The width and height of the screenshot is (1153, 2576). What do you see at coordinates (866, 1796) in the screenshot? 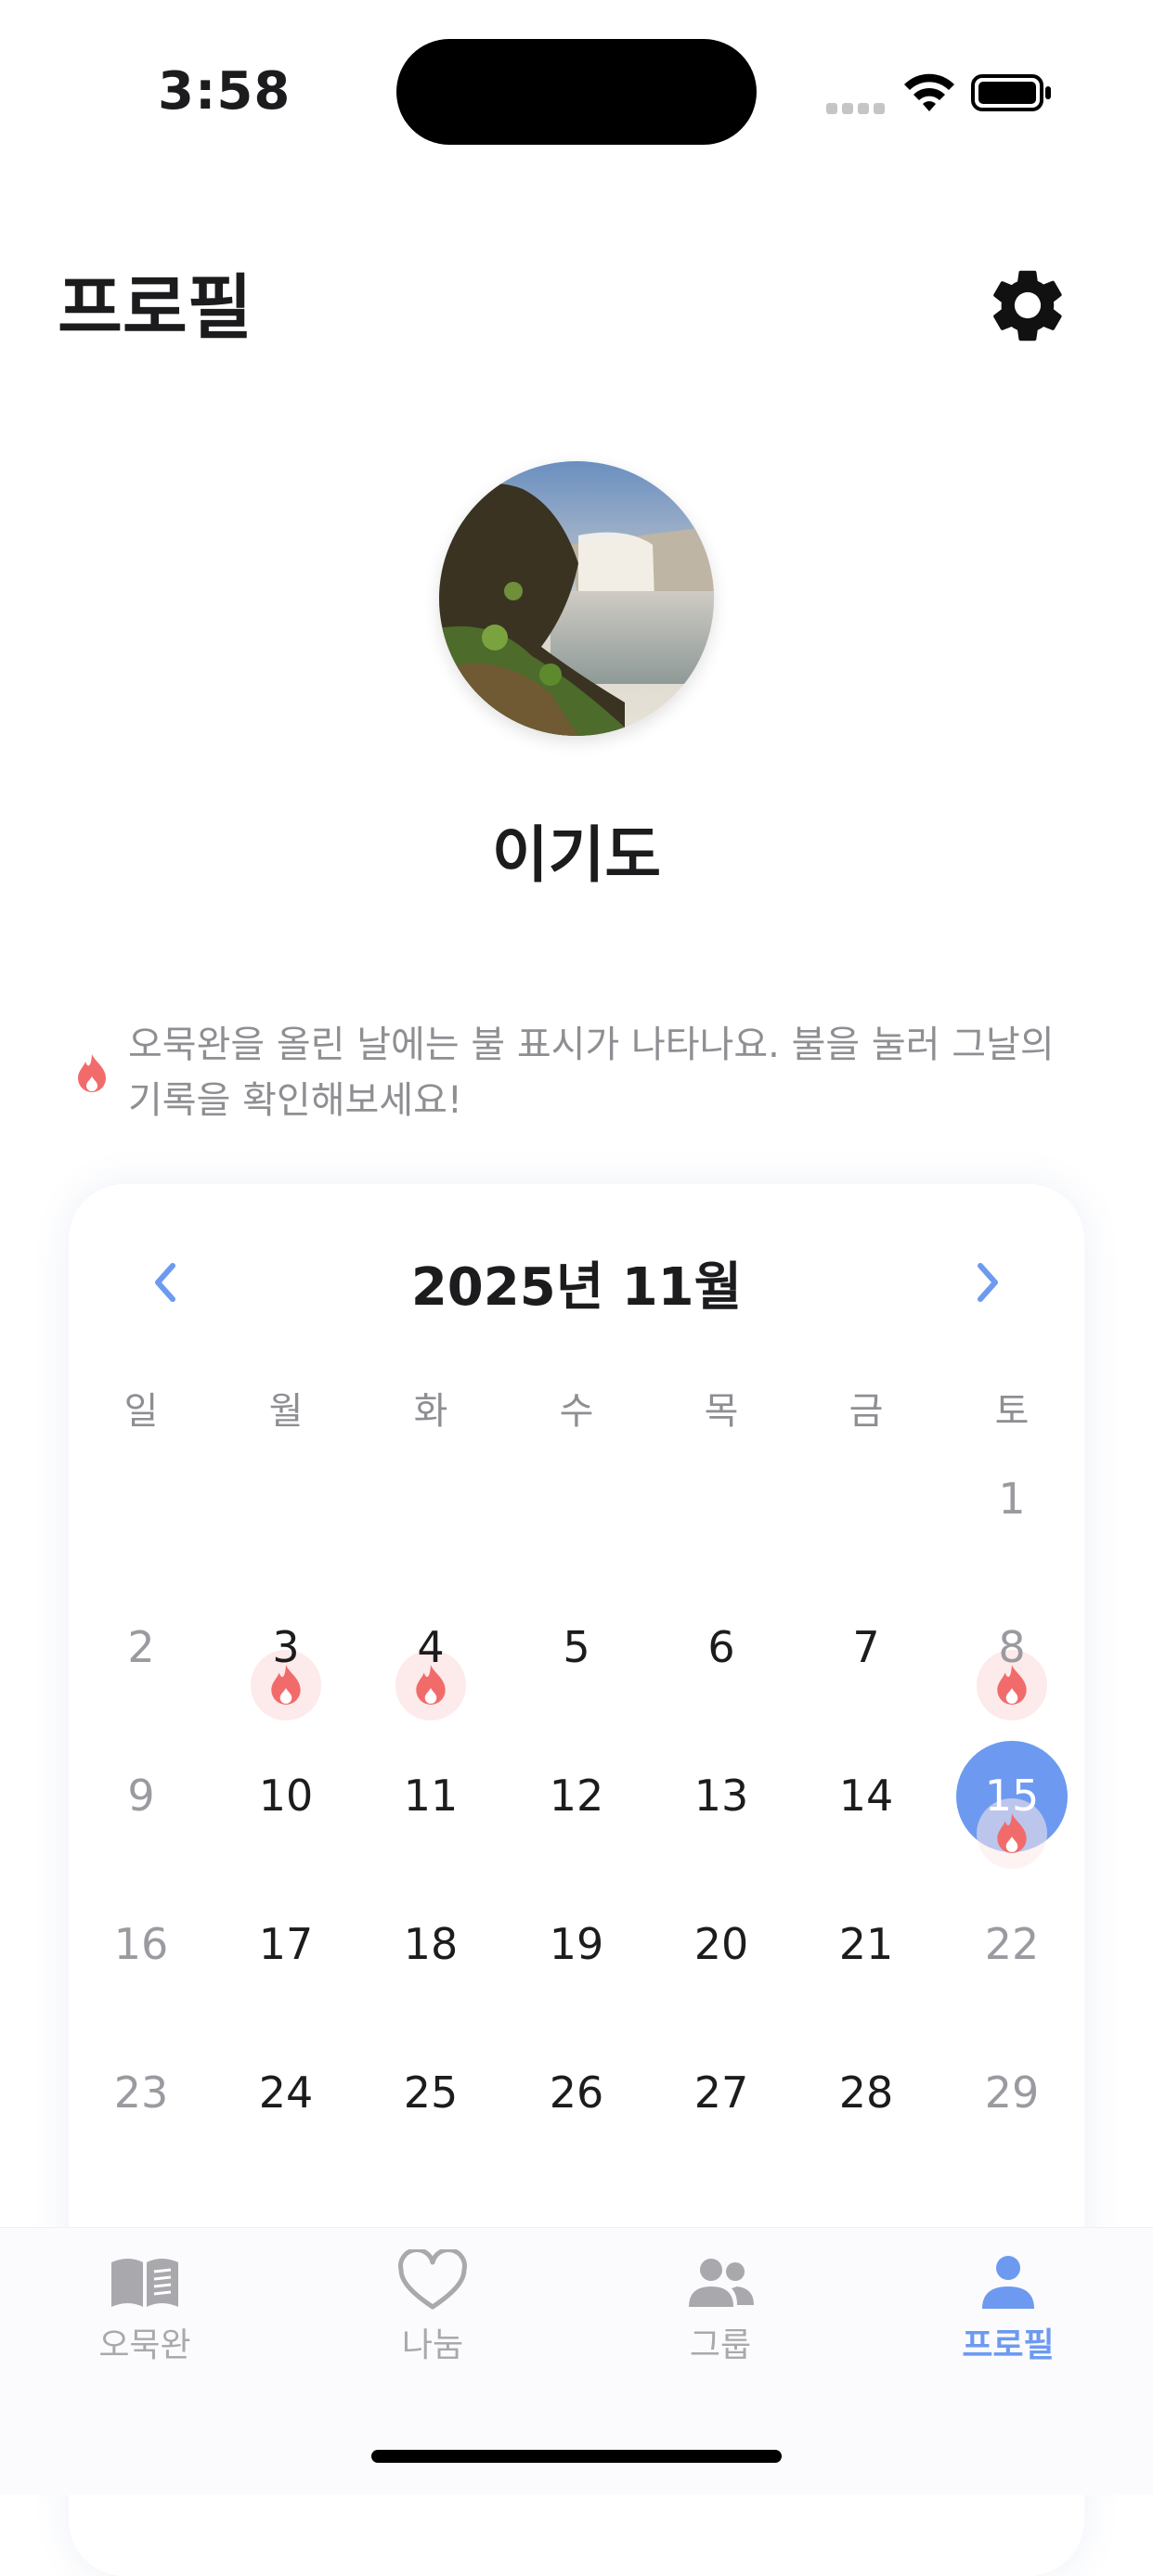
I see `calendar-day: 14` at bounding box center [866, 1796].